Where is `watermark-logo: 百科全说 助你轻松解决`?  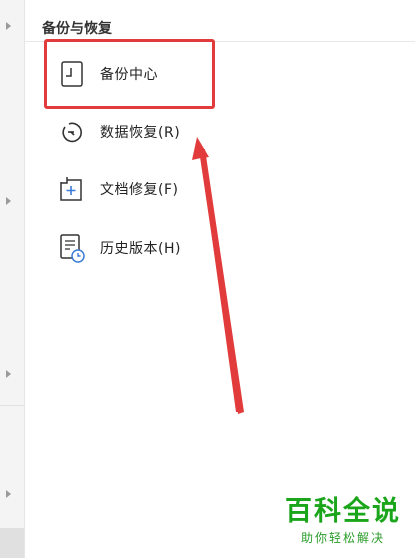
watermark-logo: 百科全说 助你轻松解决 is located at coordinates (343, 521).